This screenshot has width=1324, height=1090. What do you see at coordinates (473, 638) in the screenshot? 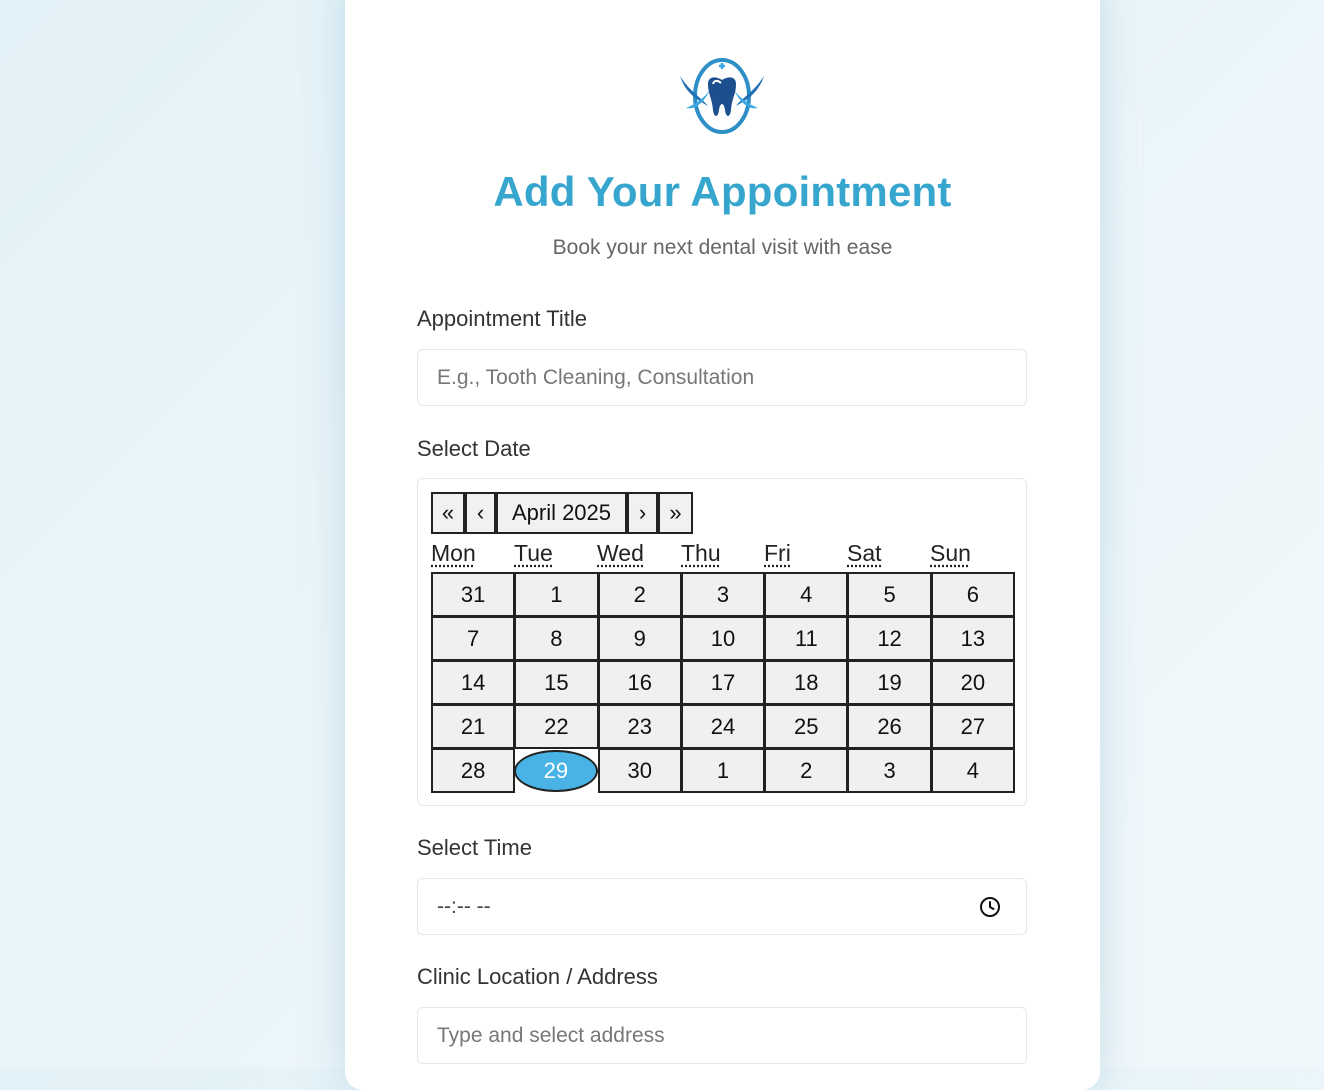
I see `calendar-day: 7` at bounding box center [473, 638].